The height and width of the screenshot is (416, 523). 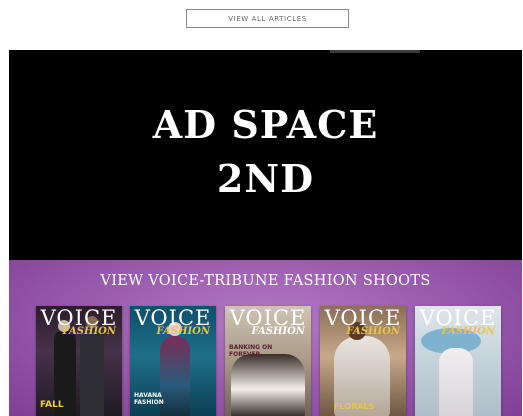 I want to click on cover-5-section: FASHION, so click(x=468, y=331).